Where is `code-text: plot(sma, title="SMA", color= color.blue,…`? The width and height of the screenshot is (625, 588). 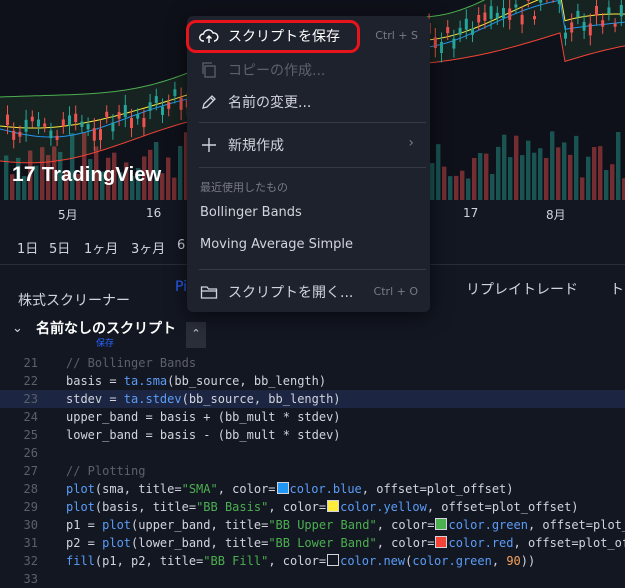 code-text: plot(sma, title="SMA", color= color.blue,… is located at coordinates (290, 489).